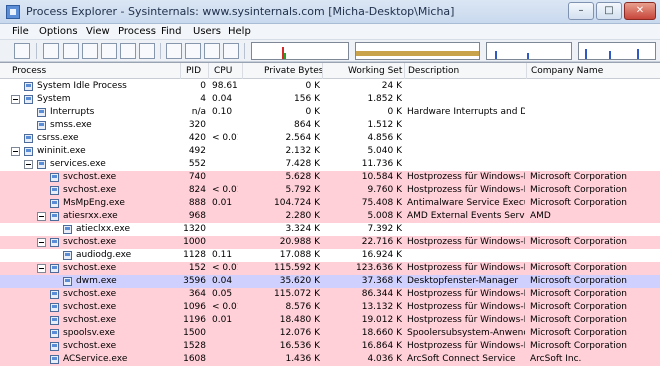  Describe the element at coordinates (174, 51) in the screenshot. I see `kill-process-icon` at that location.